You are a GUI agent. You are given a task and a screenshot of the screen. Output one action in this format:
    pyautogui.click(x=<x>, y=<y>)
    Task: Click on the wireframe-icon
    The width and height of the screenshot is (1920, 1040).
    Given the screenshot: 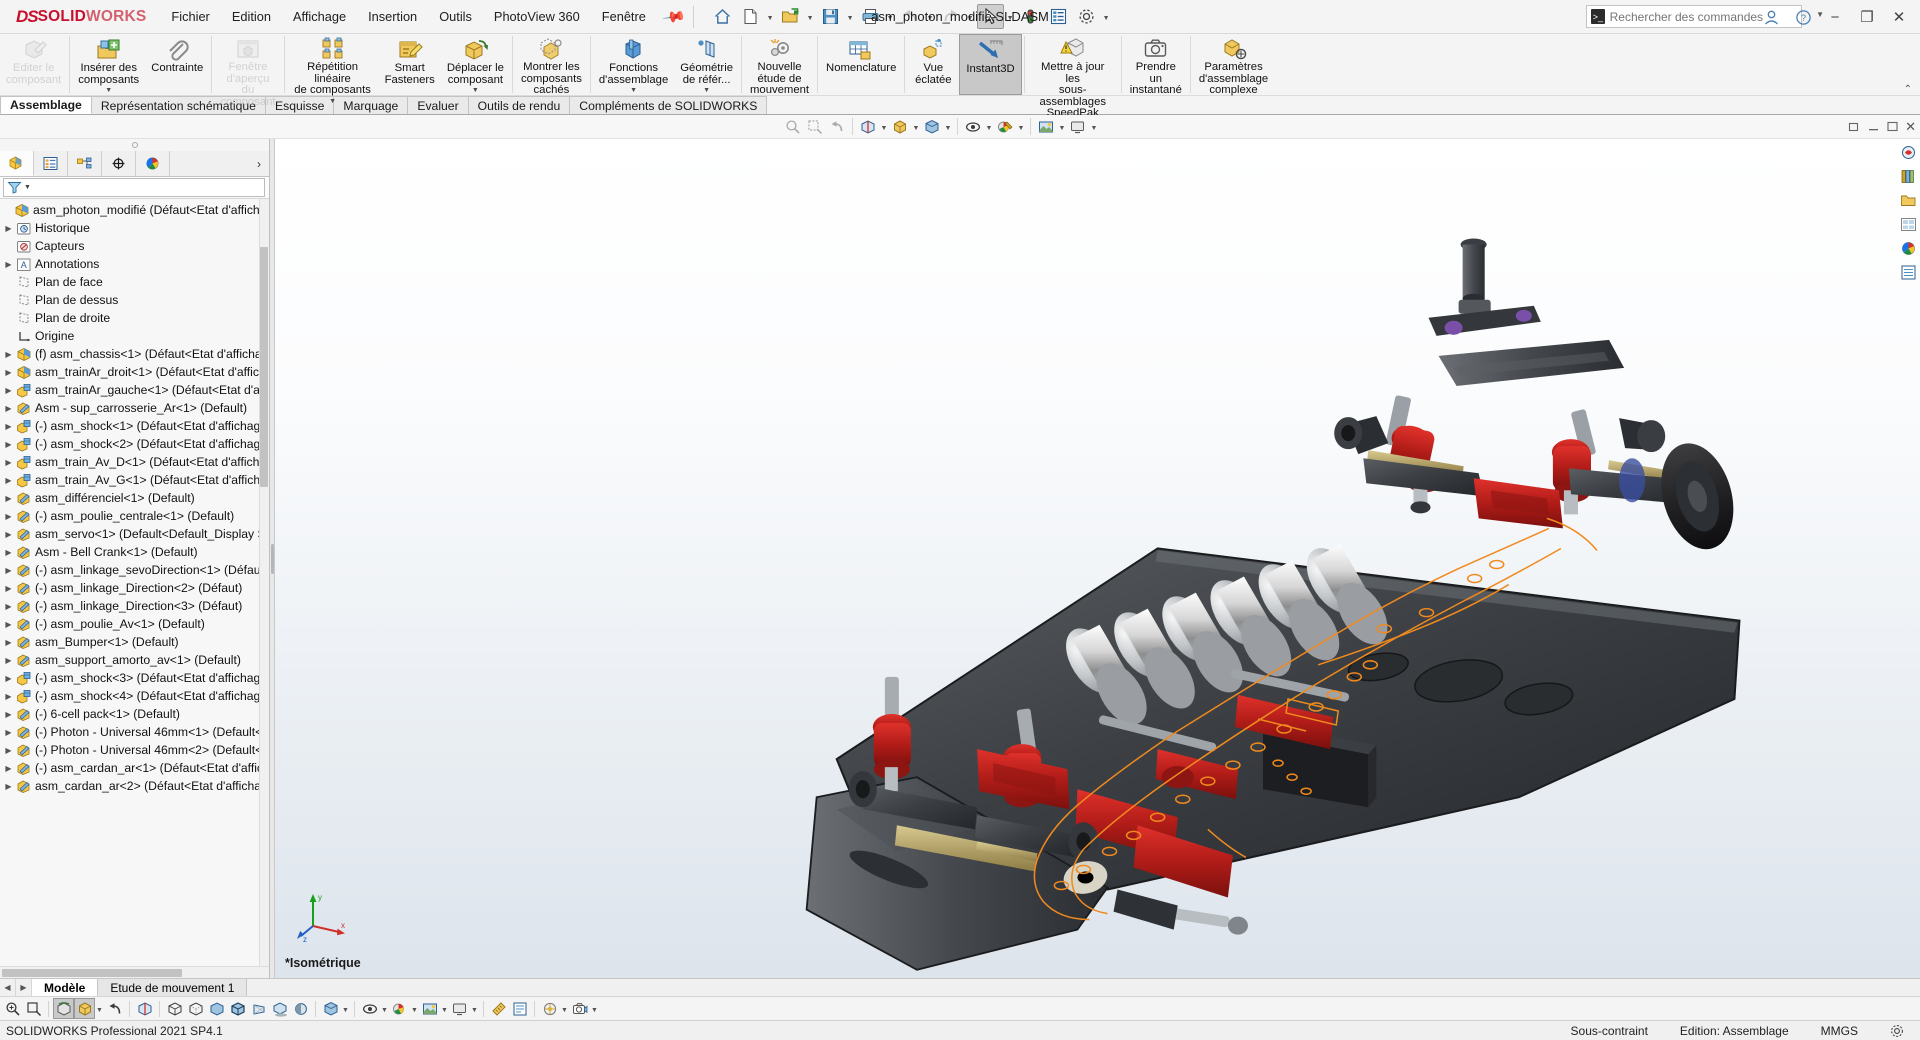 What is the action you would take?
    pyautogui.click(x=174, y=1008)
    